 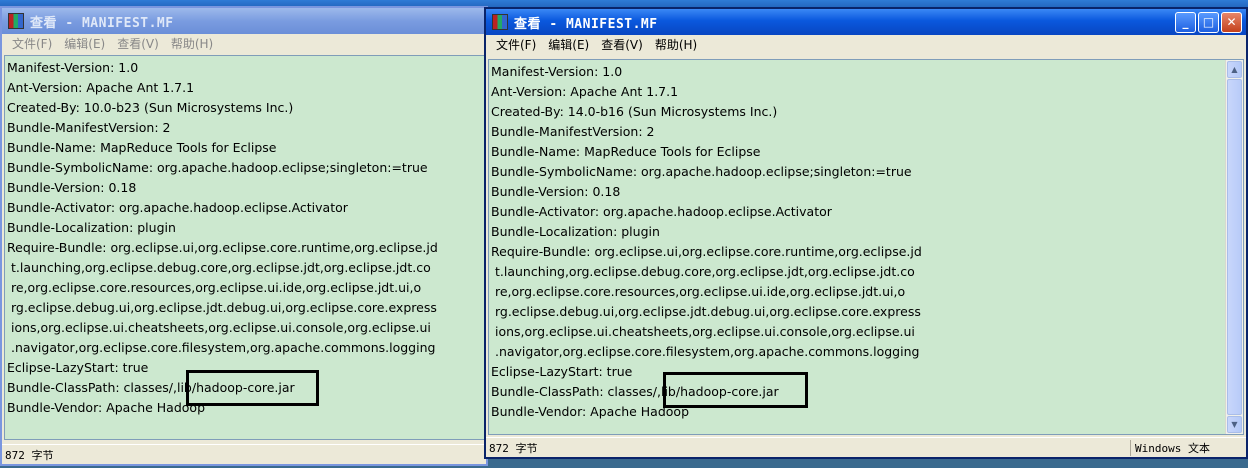 I want to click on right-text-line: Manifest-Version: 1.0, so click(x=557, y=71).